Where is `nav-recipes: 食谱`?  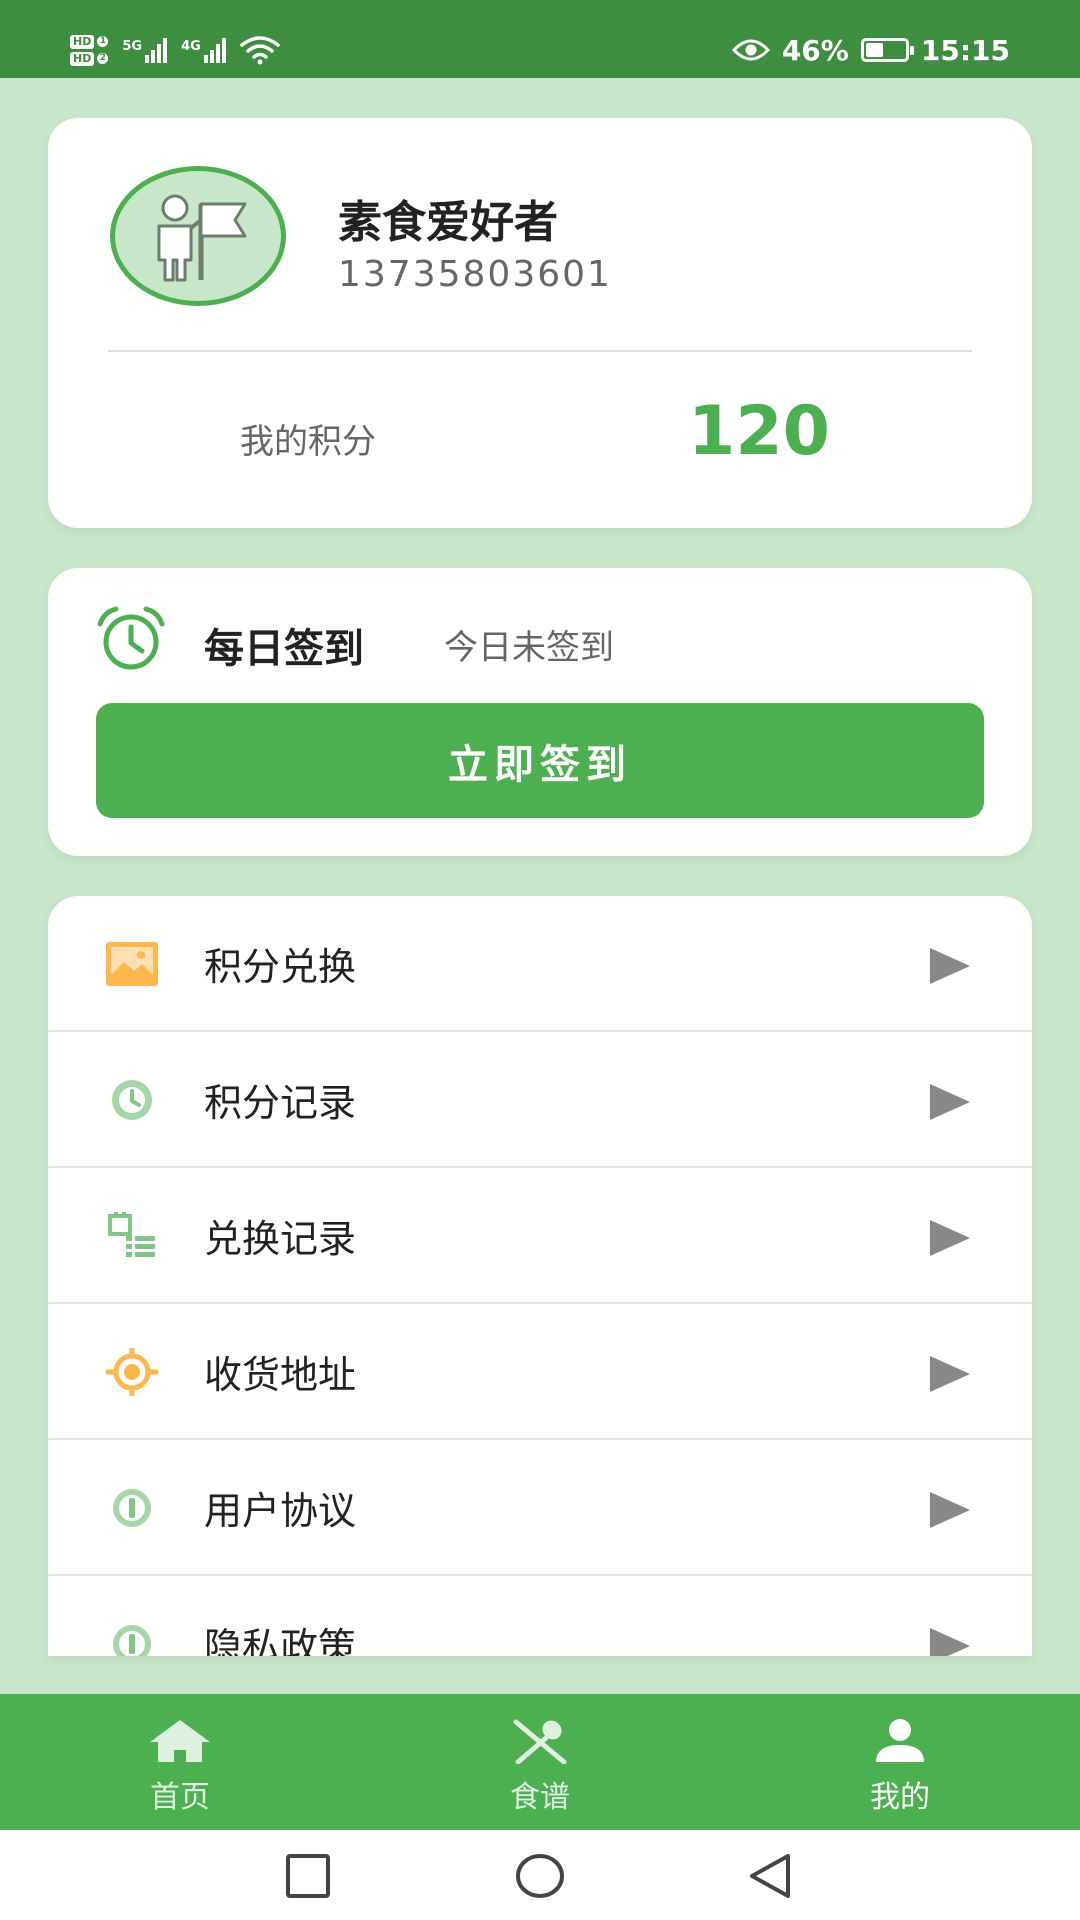 nav-recipes: 食谱 is located at coordinates (540, 1762).